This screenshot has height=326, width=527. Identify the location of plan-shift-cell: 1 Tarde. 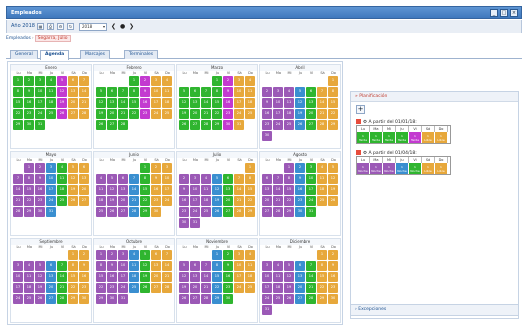
(376, 137).